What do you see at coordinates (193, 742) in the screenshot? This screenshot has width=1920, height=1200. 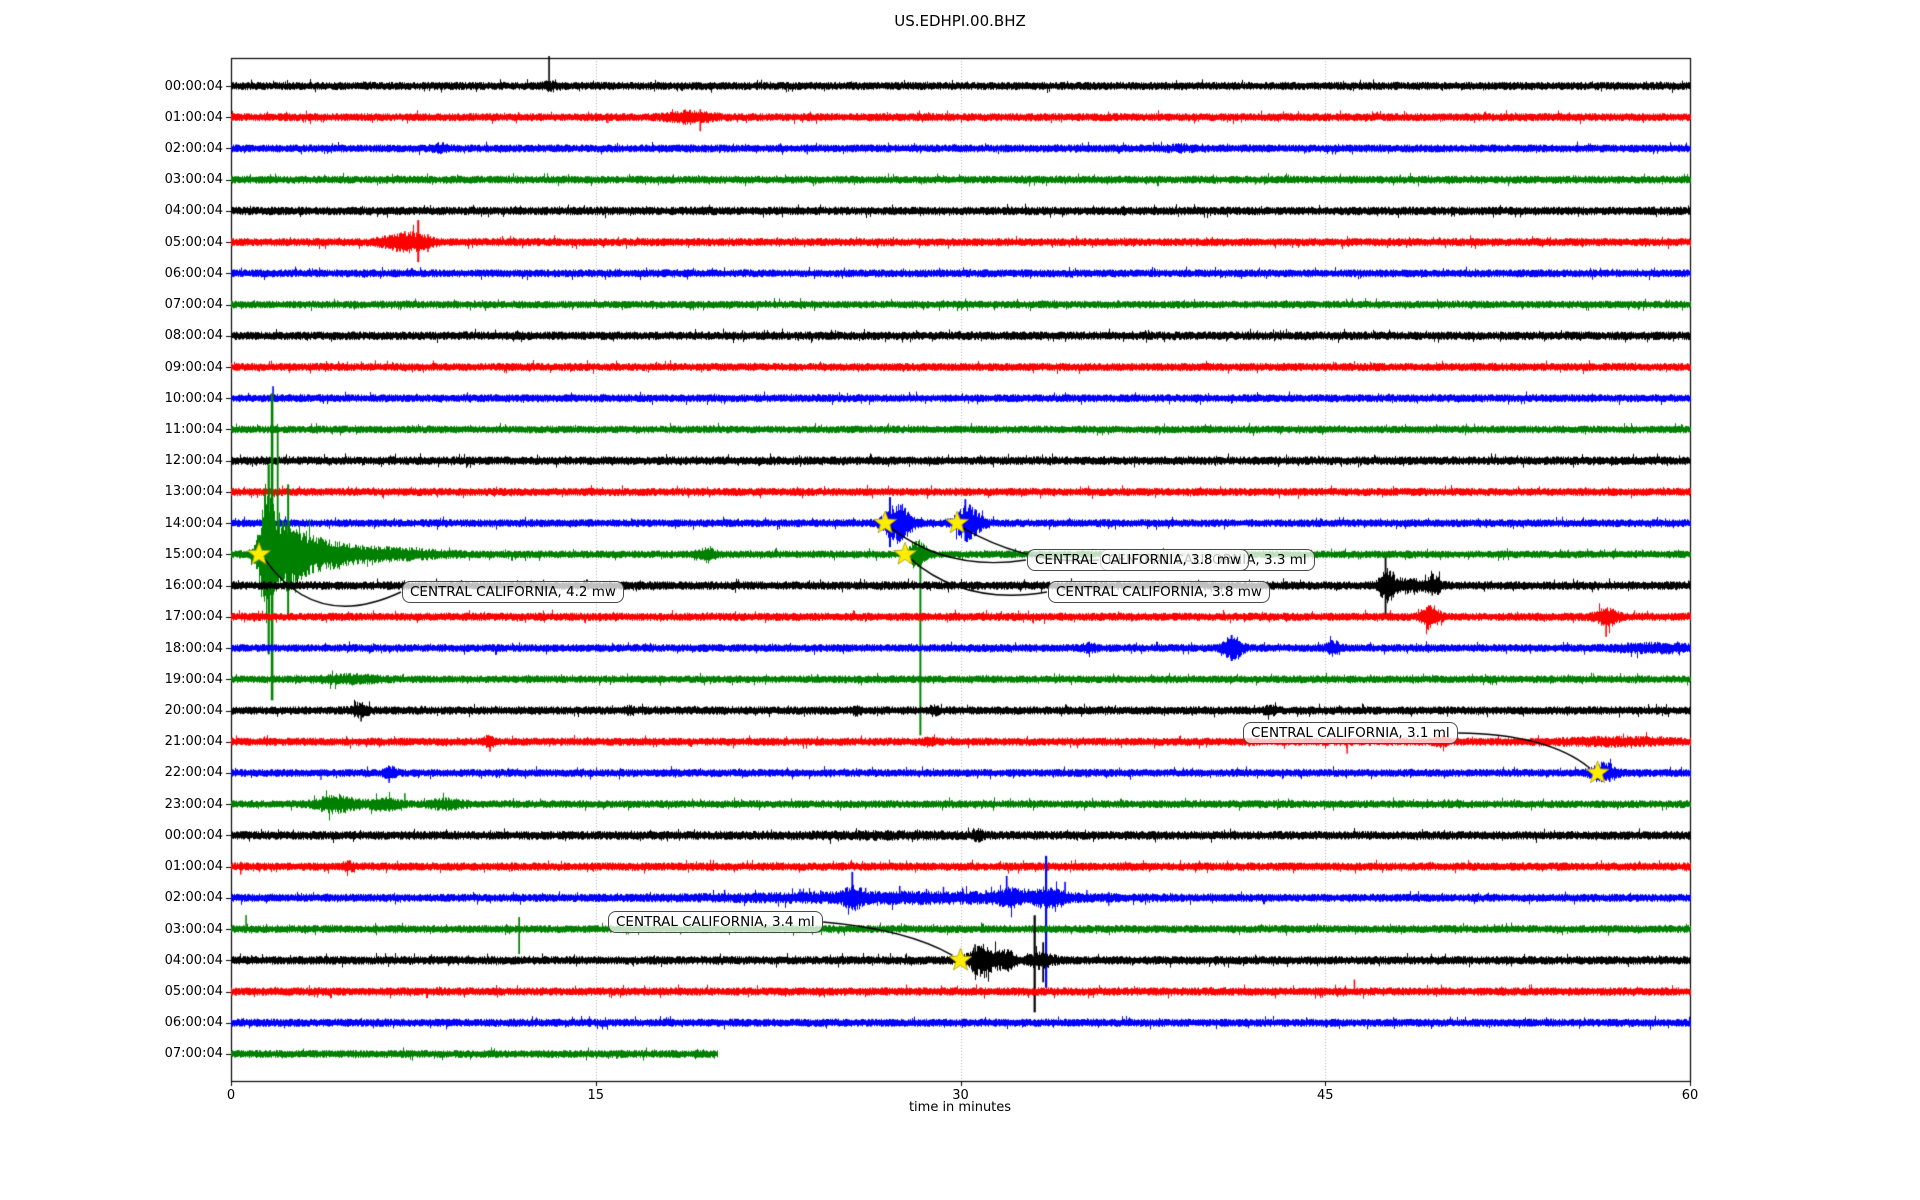 I see `y-tick-label: 21:00:04` at bounding box center [193, 742].